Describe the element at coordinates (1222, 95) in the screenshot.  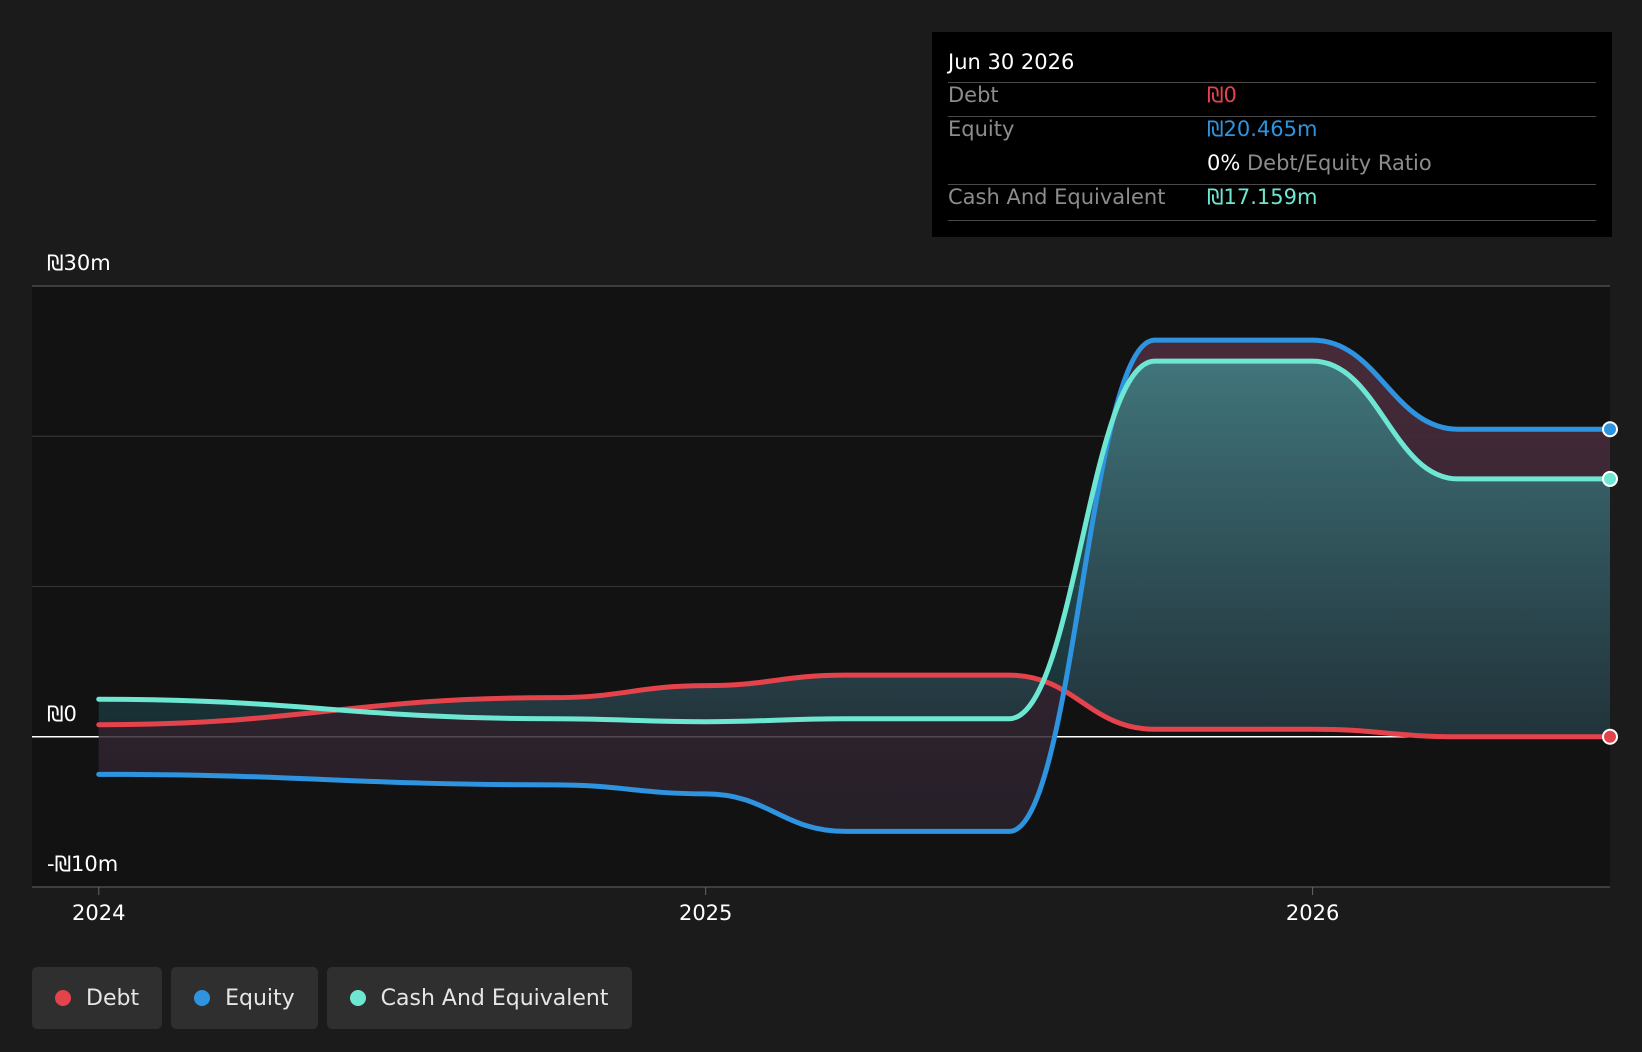
I see `tooltip-debt-value: ₪0` at that location.